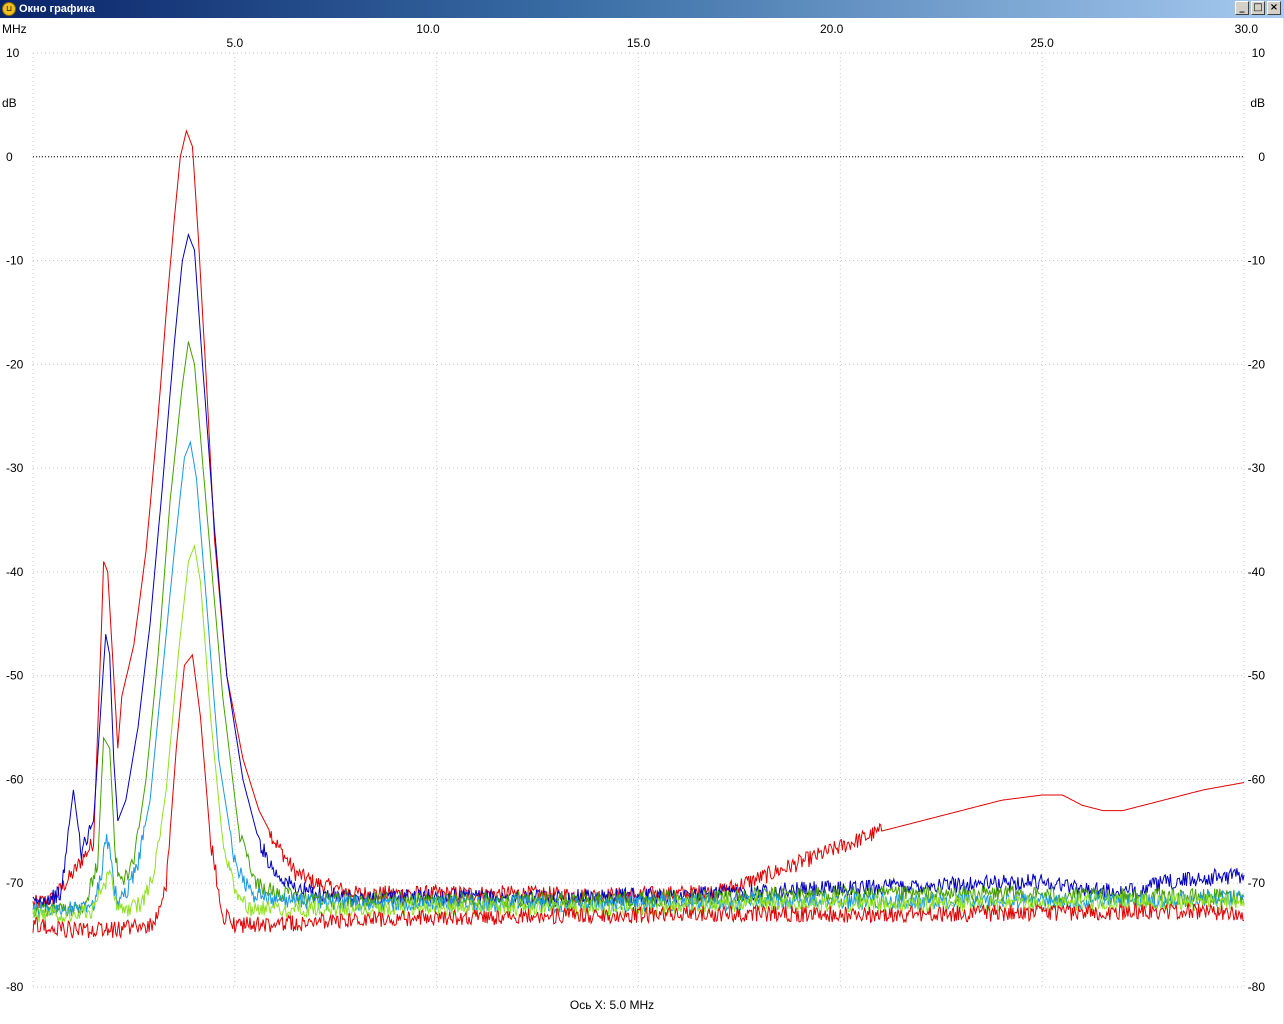 The height and width of the screenshot is (1024, 1284). Describe the element at coordinates (1257, 987) in the screenshot. I see `y-tick-label-right: -80` at that location.